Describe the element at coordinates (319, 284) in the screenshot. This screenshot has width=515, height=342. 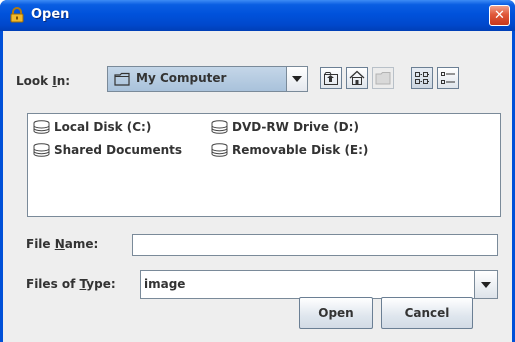
I see `file-type-select: image` at that location.